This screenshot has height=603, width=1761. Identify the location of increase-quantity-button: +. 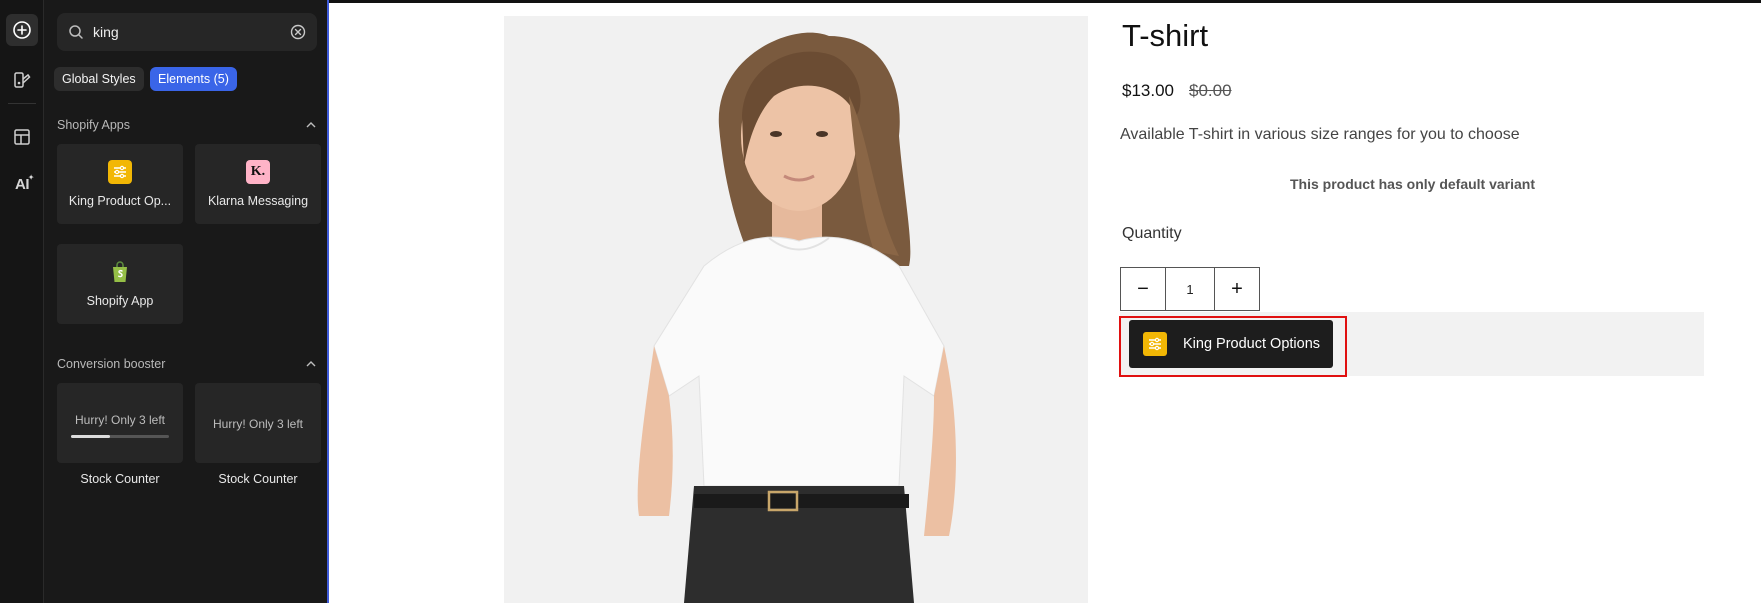
(1237, 289).